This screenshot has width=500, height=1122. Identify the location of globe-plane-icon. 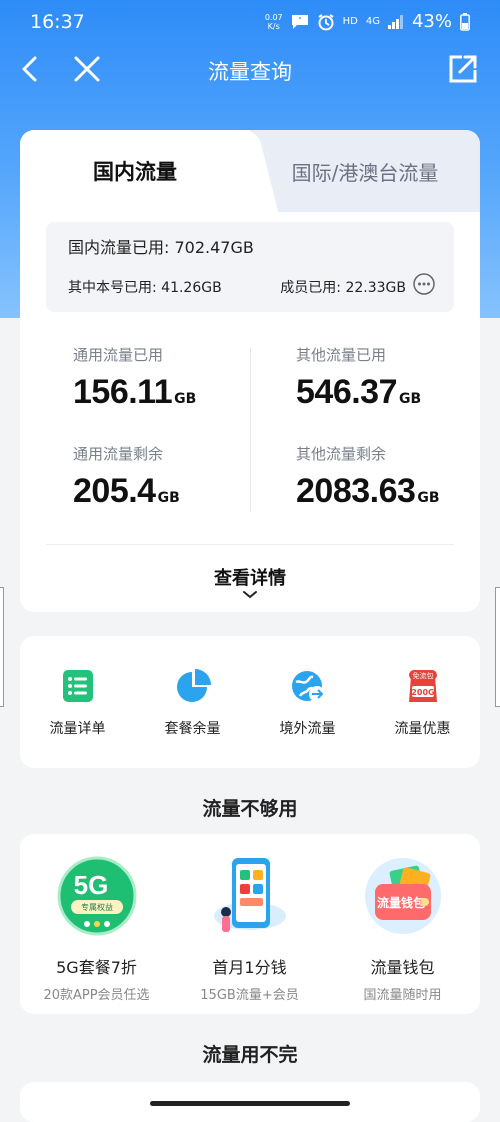
(308, 686).